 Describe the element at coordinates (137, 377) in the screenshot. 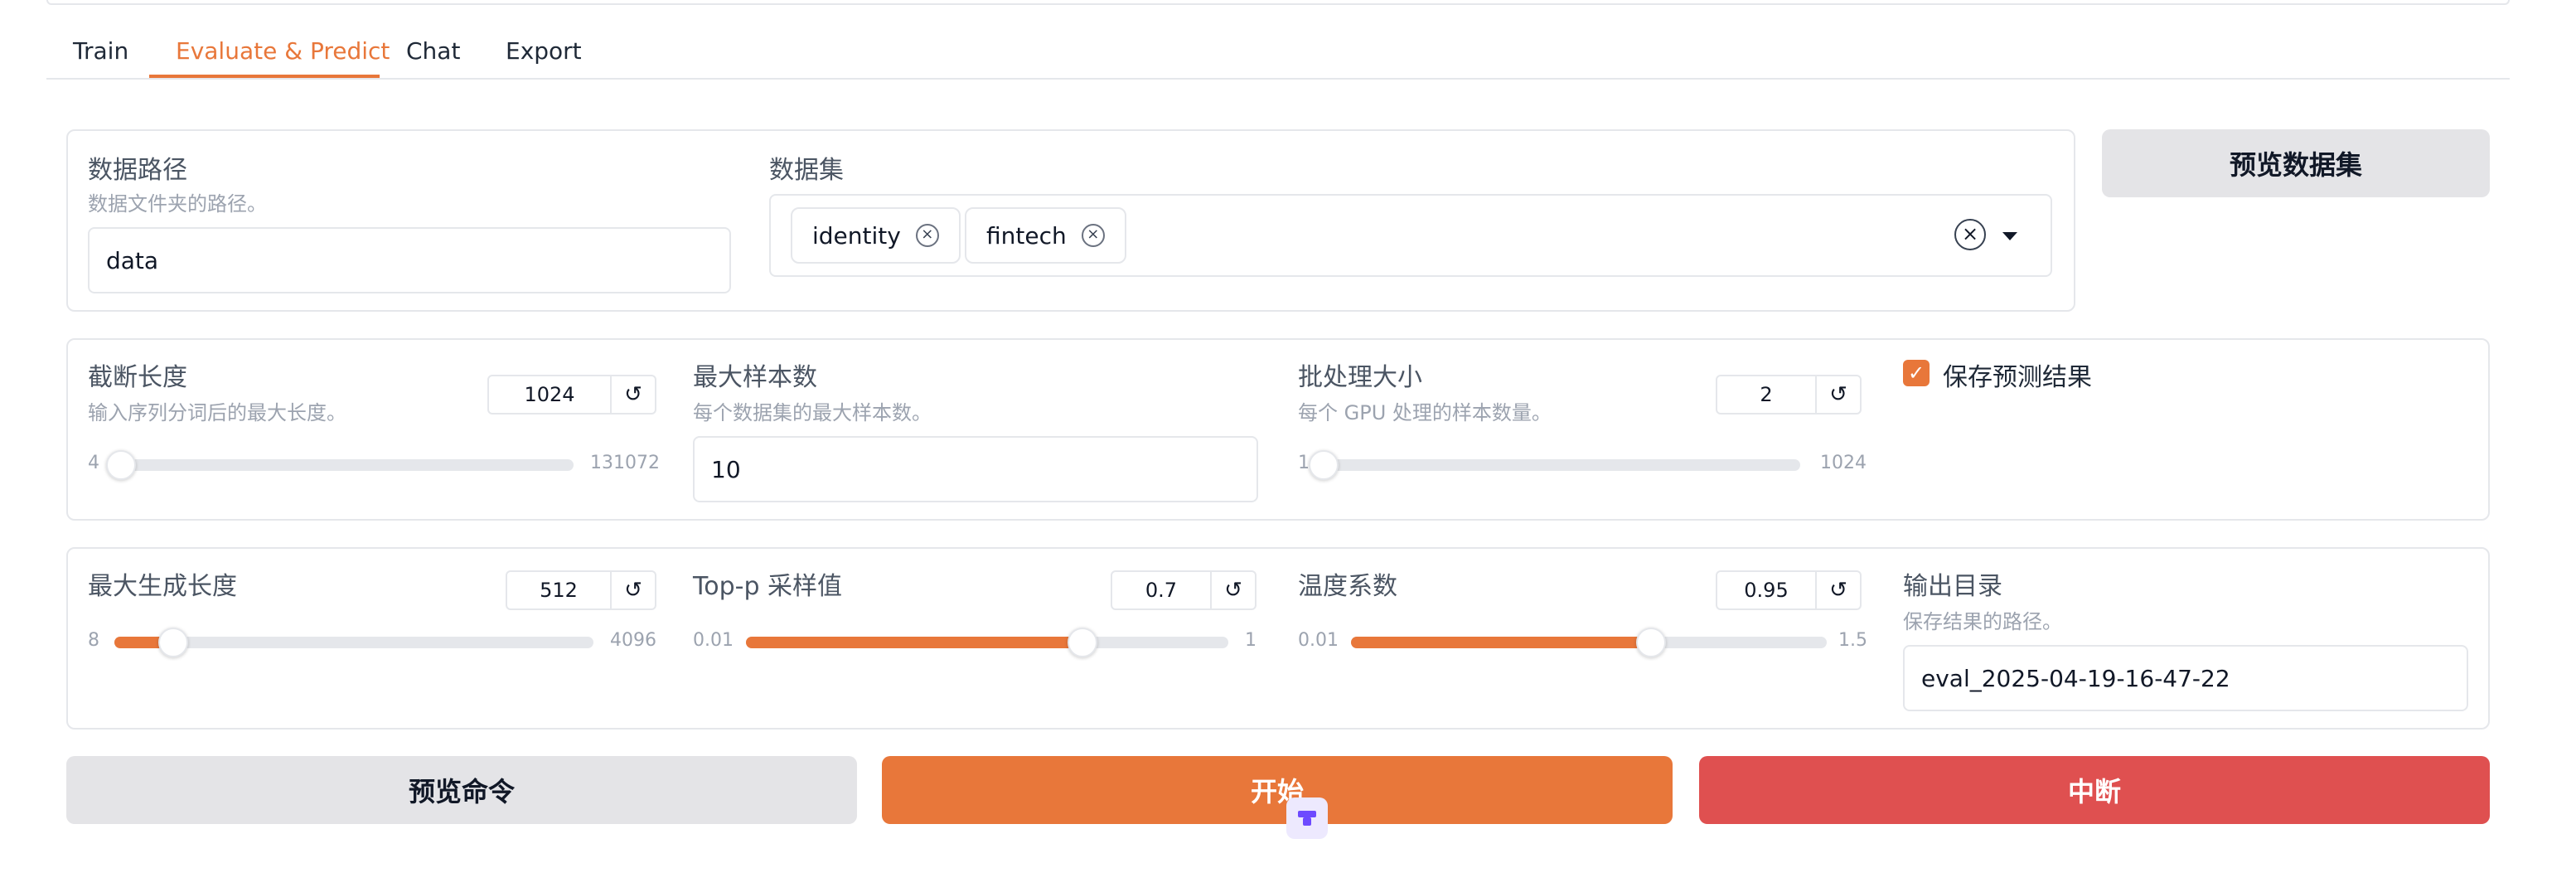

I see `cutoff-len-label: 截断长度` at that location.